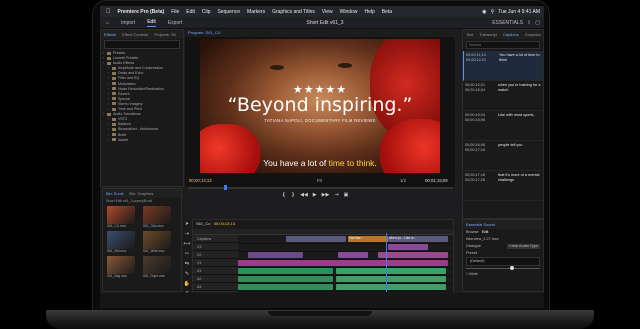  I want to click on program-scrubber, so click(320, 188).